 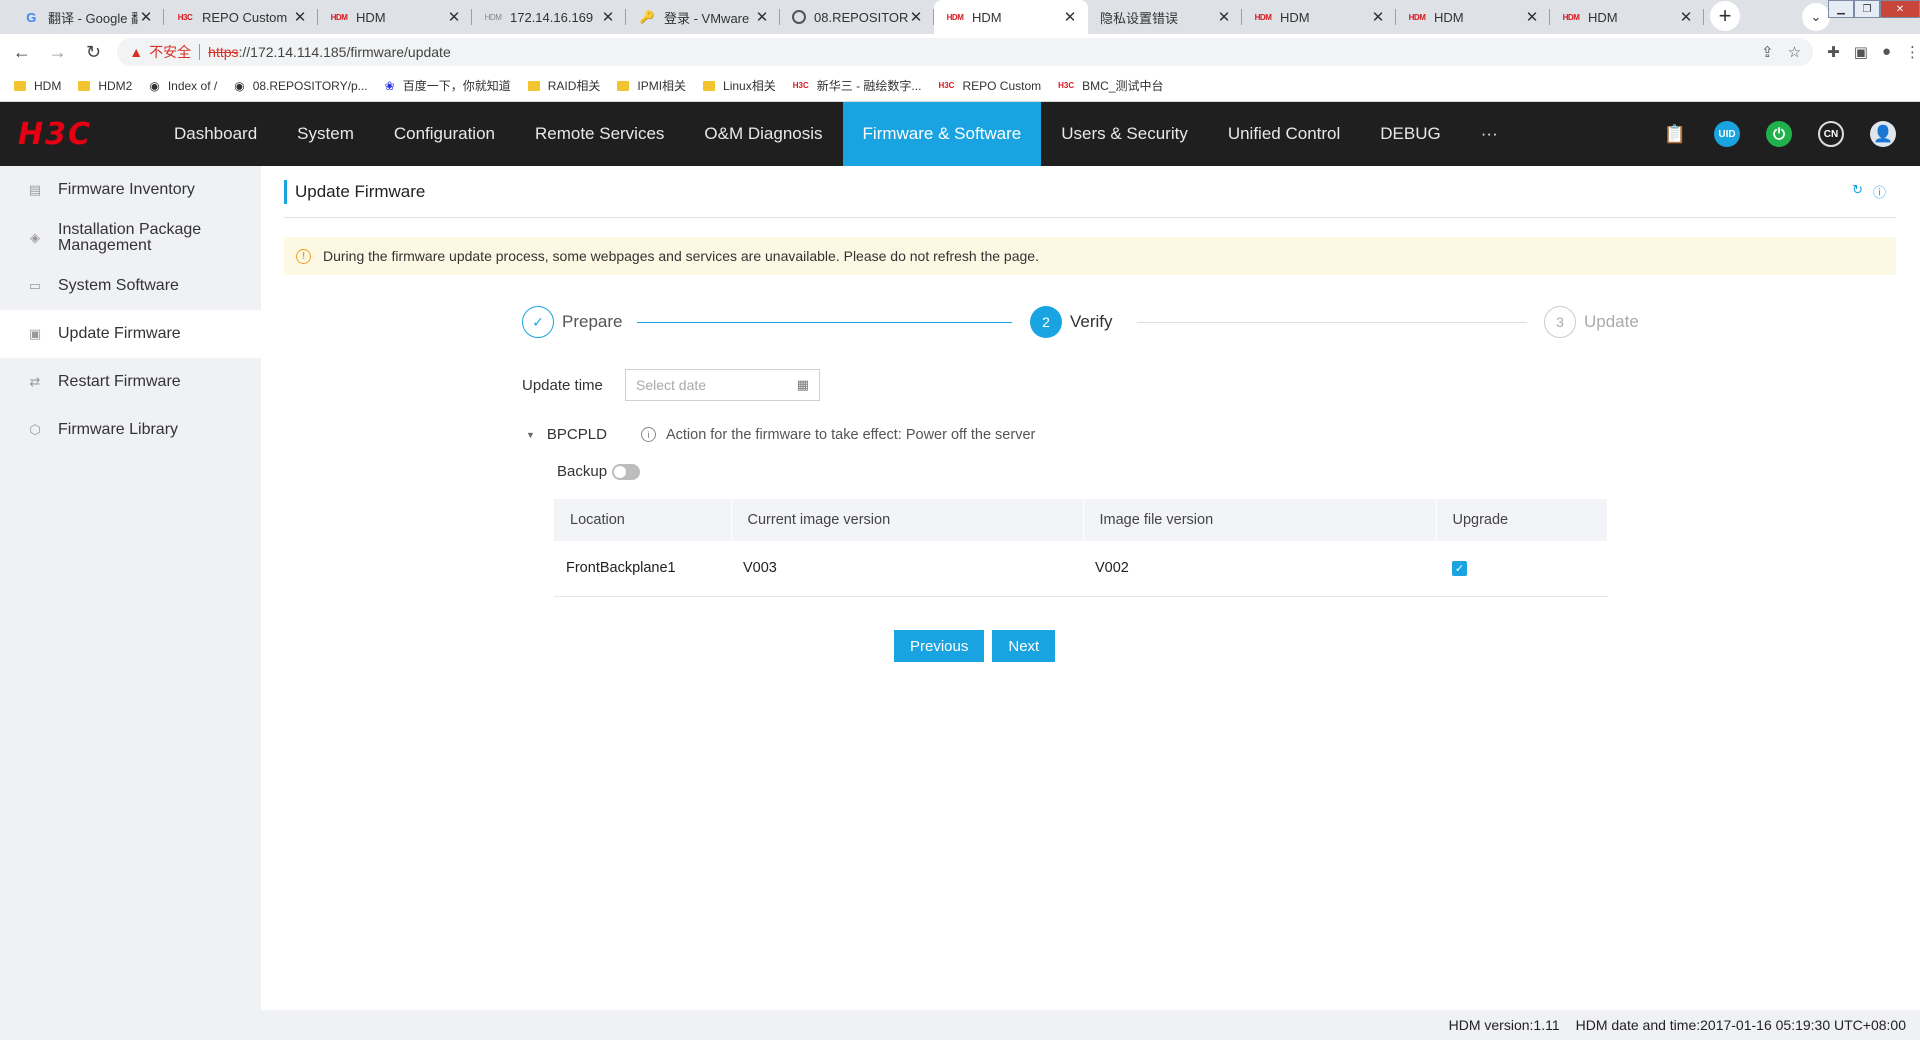 What do you see at coordinates (215, 134) in the screenshot?
I see `menu-dashboard: Dashboard` at bounding box center [215, 134].